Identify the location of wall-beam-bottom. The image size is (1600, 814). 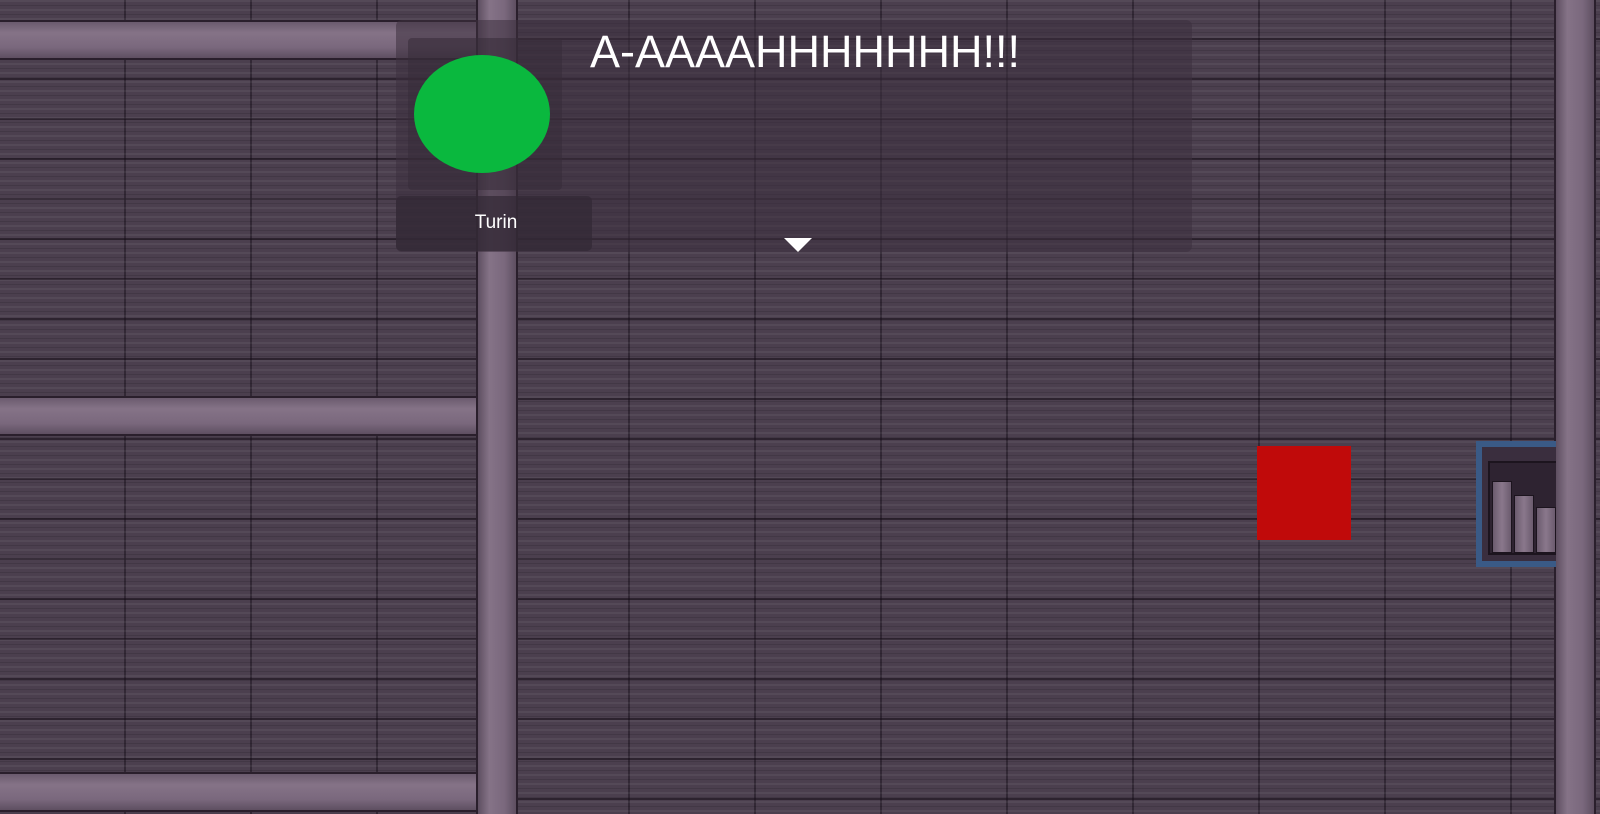
(239, 792).